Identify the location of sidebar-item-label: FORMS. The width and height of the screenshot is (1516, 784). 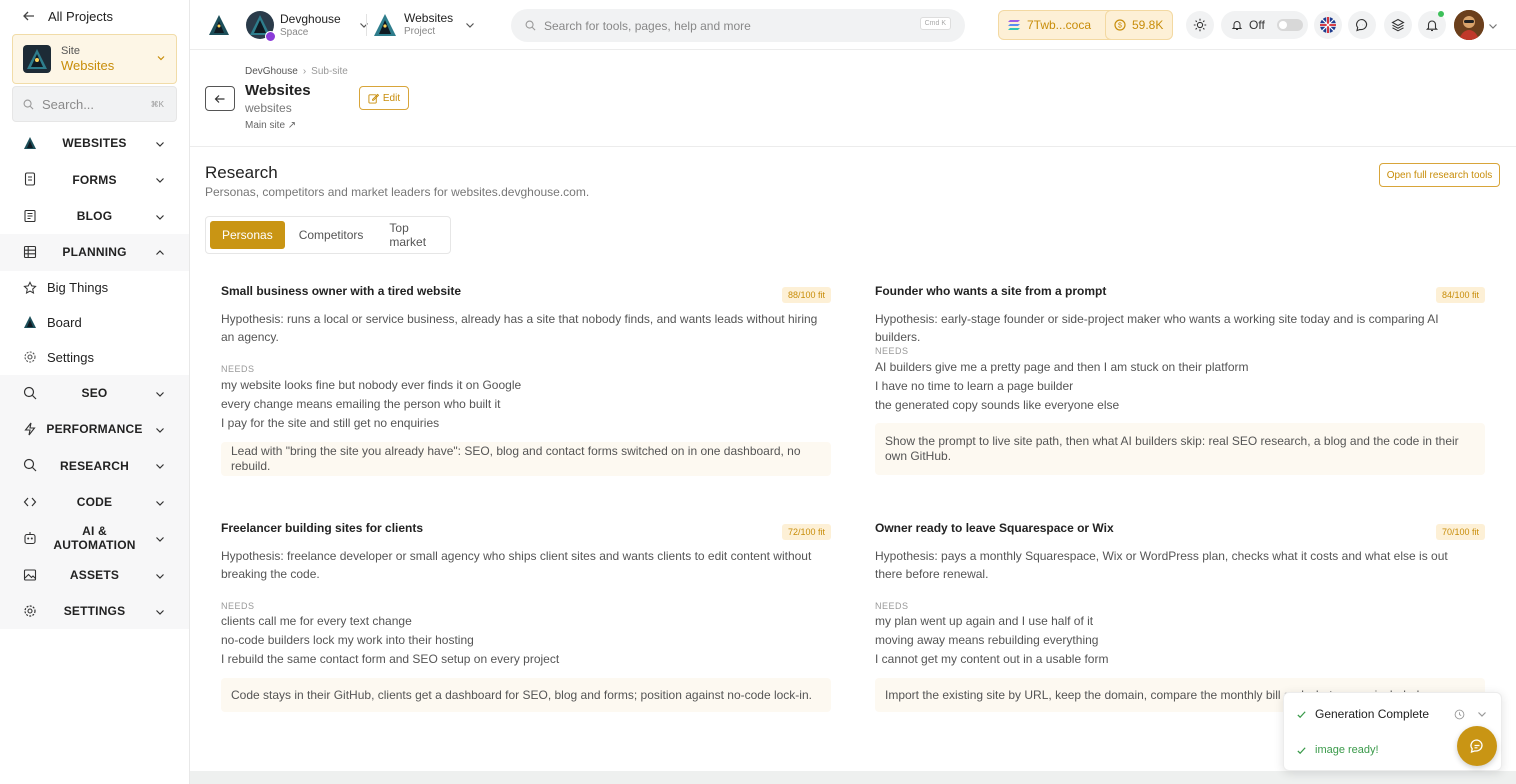
(94, 179).